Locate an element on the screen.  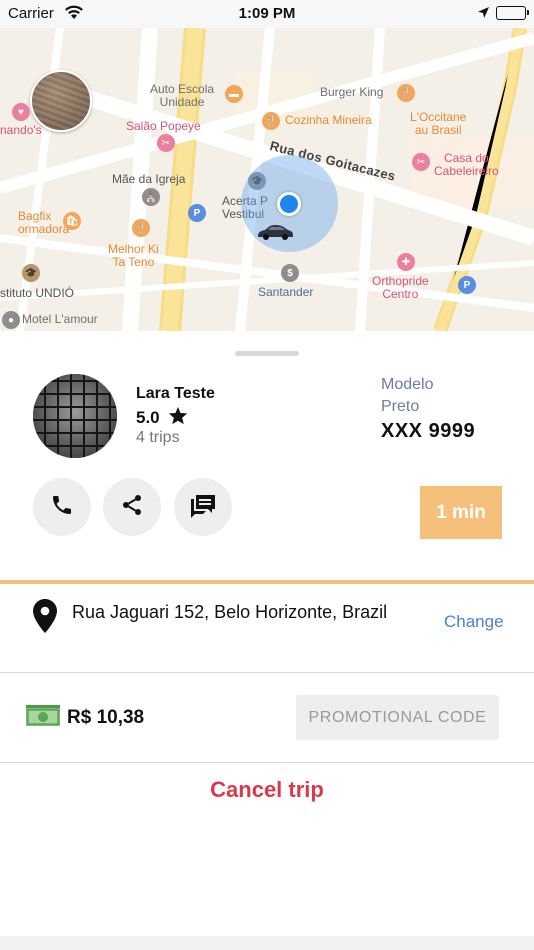
driver-name: Lara Teste is located at coordinates (175, 393).